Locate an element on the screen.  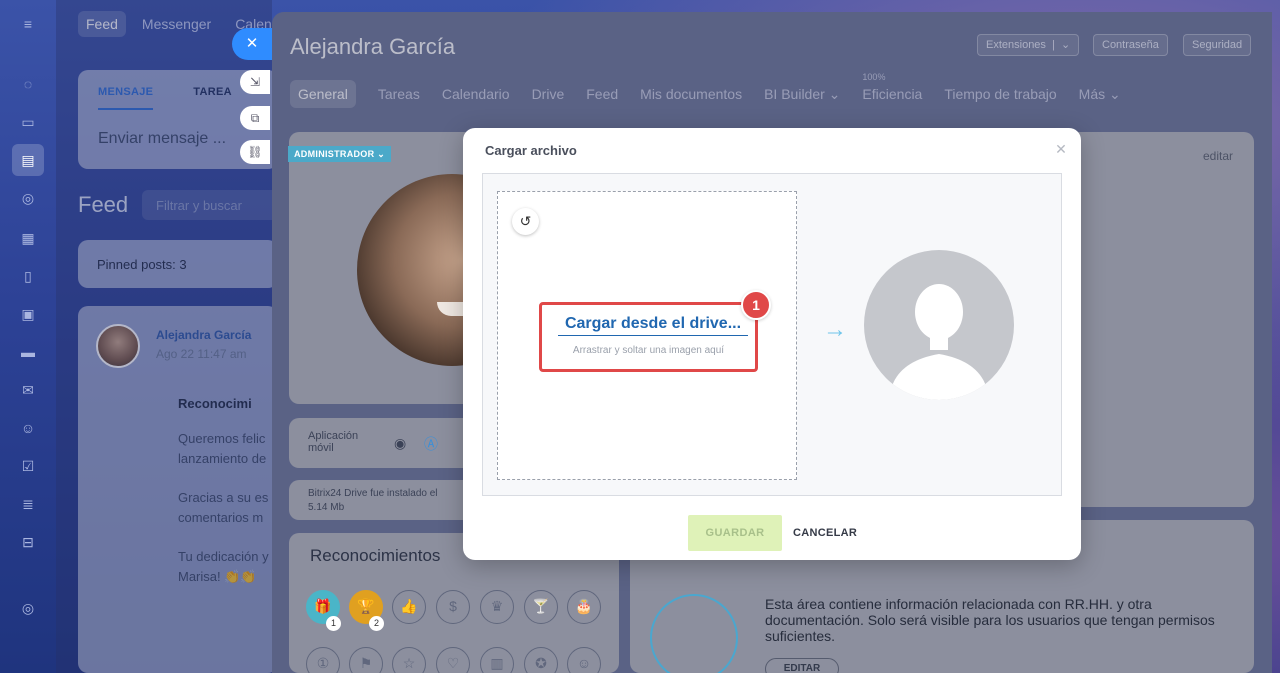
settings-icon: ◎ is located at coordinates (28, 608).